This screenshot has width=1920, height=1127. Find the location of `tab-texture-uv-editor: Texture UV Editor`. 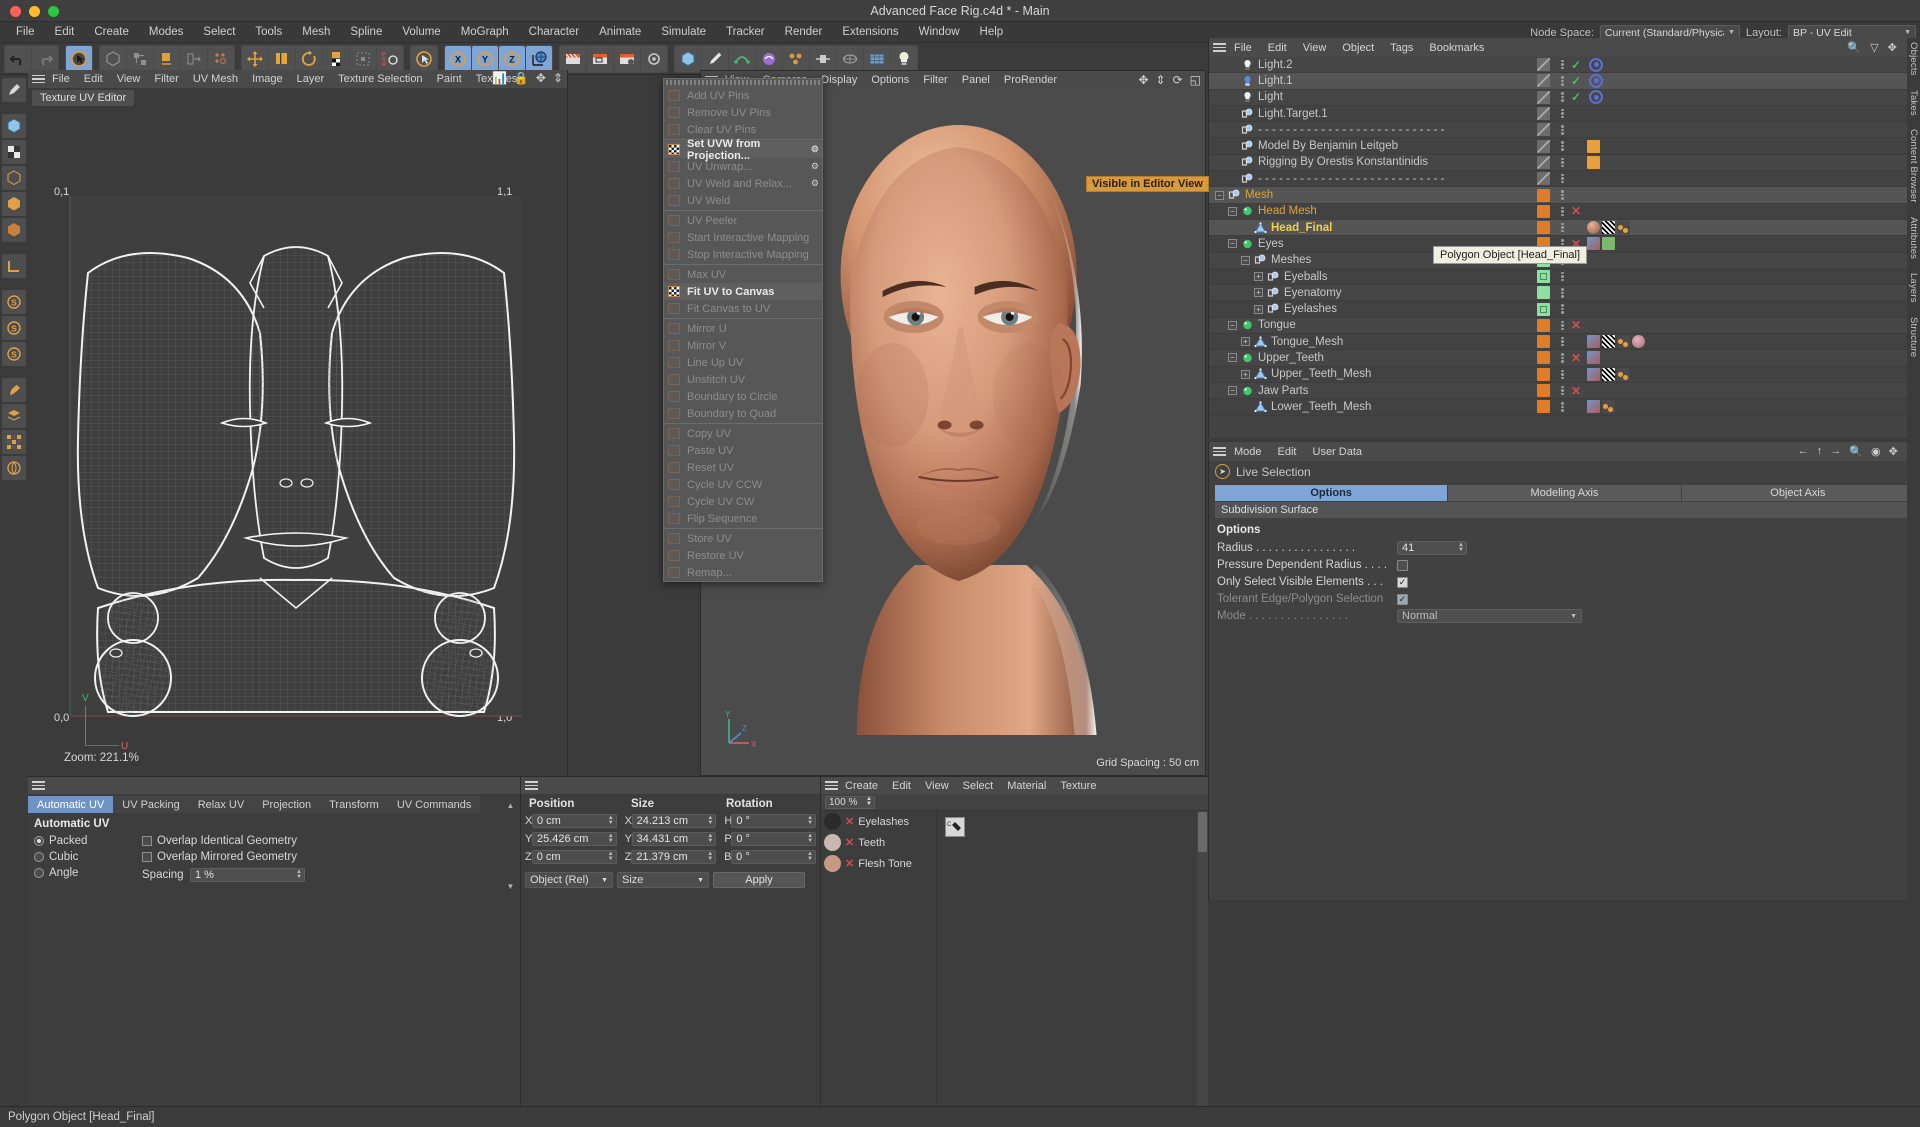

tab-texture-uv-editor: Texture UV Editor is located at coordinates (83, 98).